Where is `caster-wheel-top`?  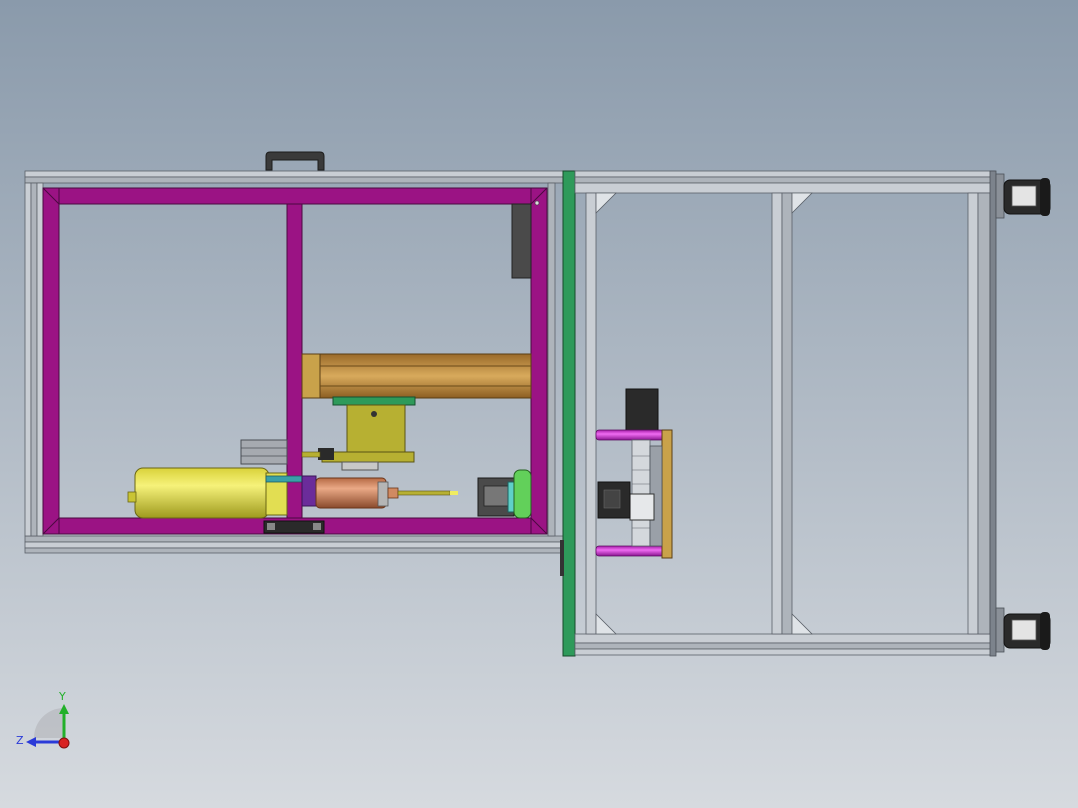 caster-wheel-top is located at coordinates (1023, 196).